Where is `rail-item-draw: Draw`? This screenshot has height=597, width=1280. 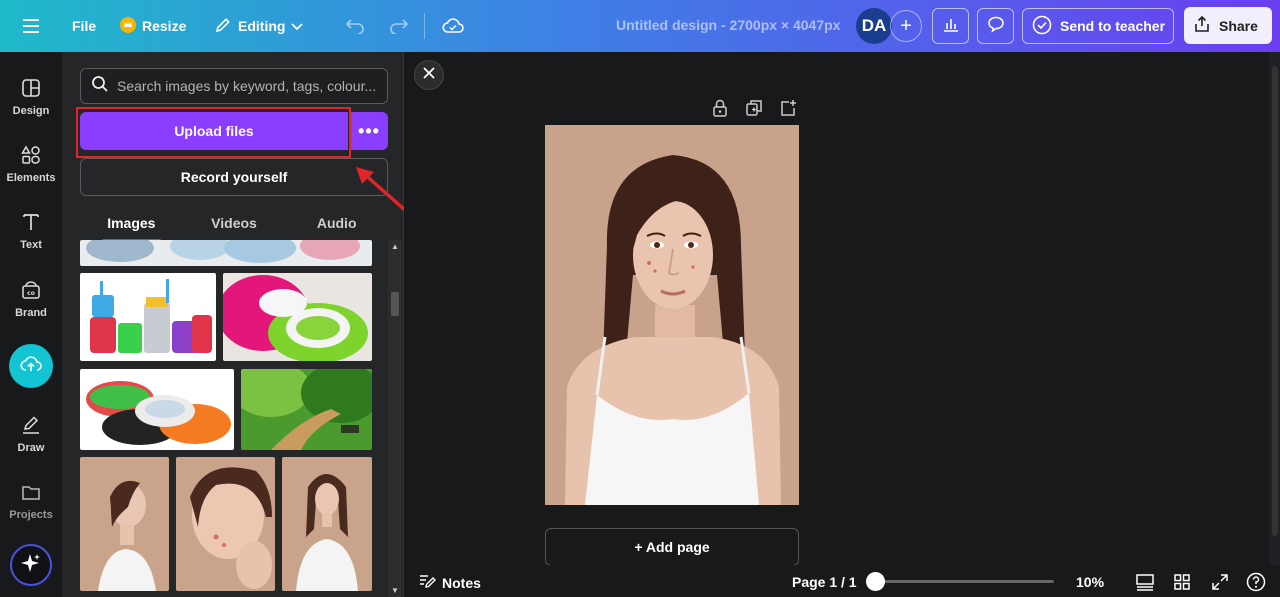
rail-item-draw: Draw is located at coordinates (31, 443).